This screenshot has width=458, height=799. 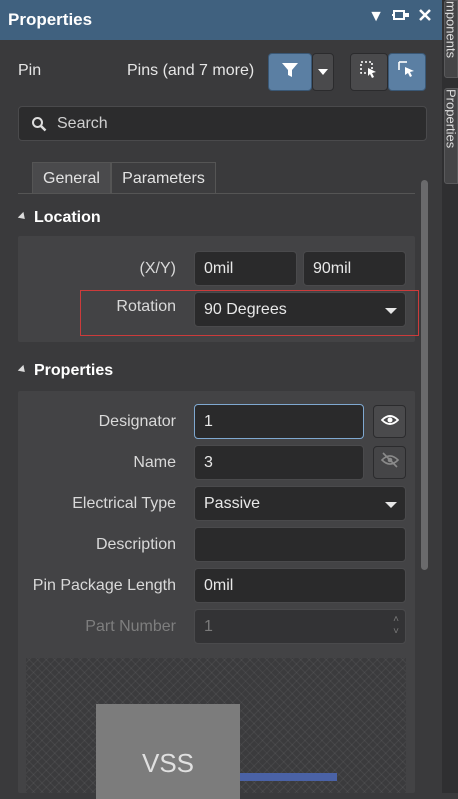 I want to click on highlight-box, so click(x=249, y=313).